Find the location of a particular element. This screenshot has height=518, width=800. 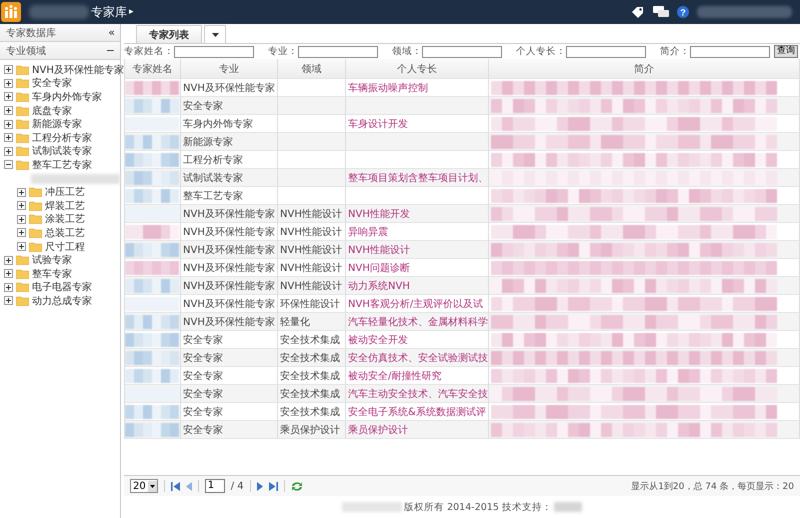

tab-dropdown is located at coordinates (215, 34).